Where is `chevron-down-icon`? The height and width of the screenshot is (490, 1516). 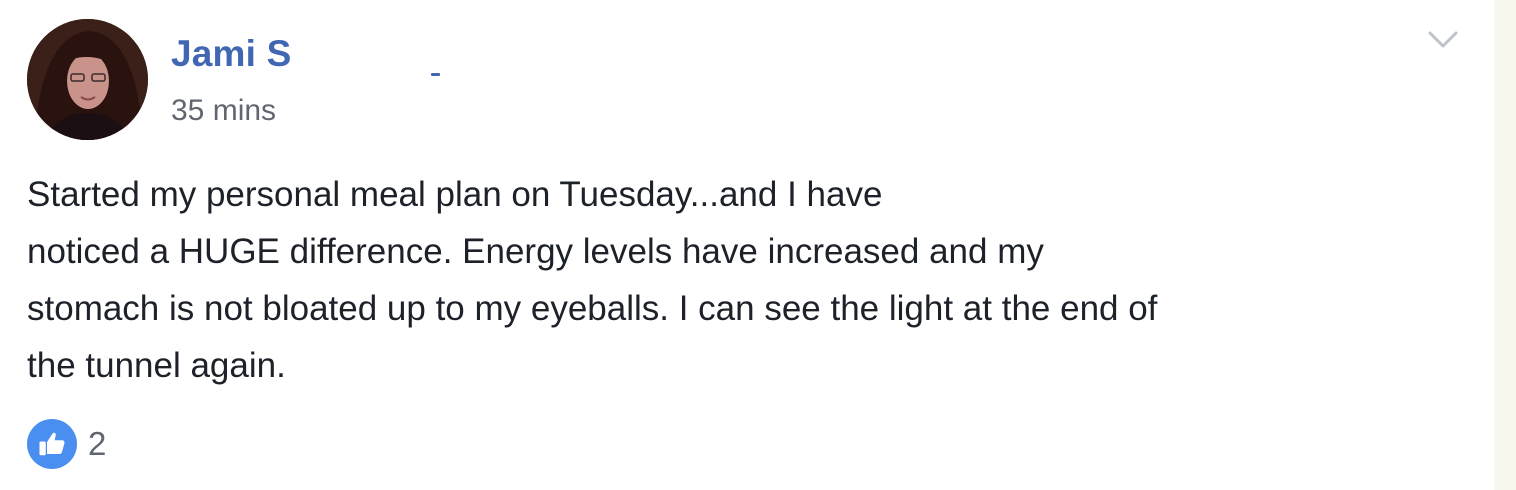 chevron-down-icon is located at coordinates (1443, 39).